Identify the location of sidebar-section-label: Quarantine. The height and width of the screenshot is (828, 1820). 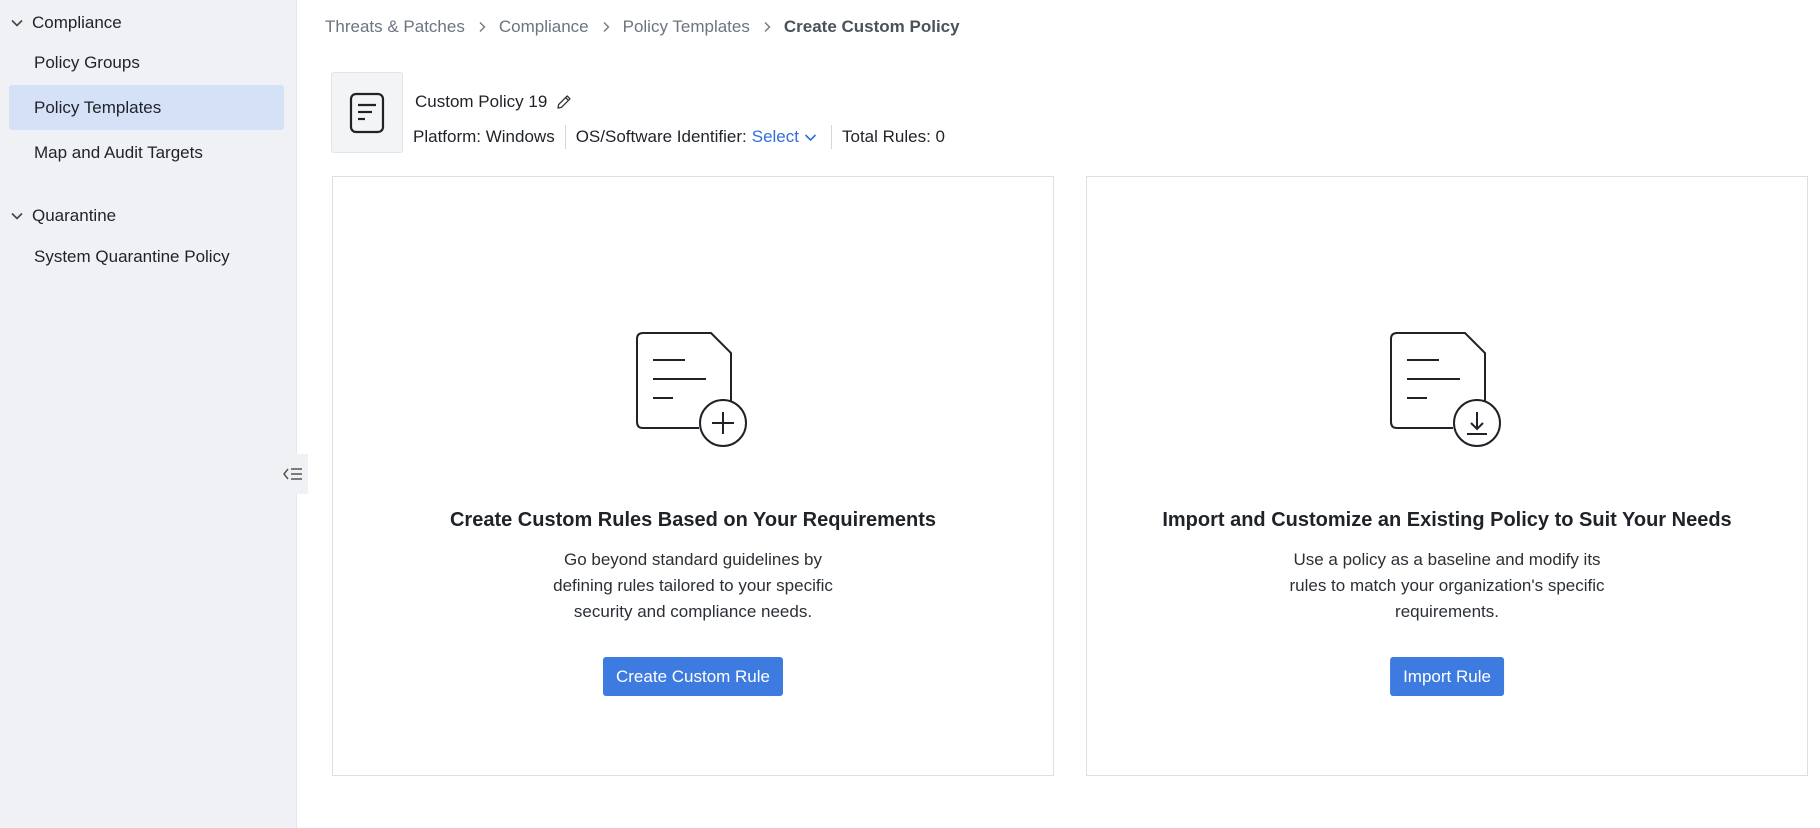
(74, 215).